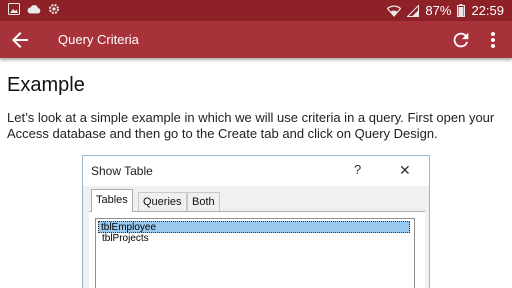  Describe the element at coordinates (14, 9) in the screenshot. I see `image-icon` at that location.